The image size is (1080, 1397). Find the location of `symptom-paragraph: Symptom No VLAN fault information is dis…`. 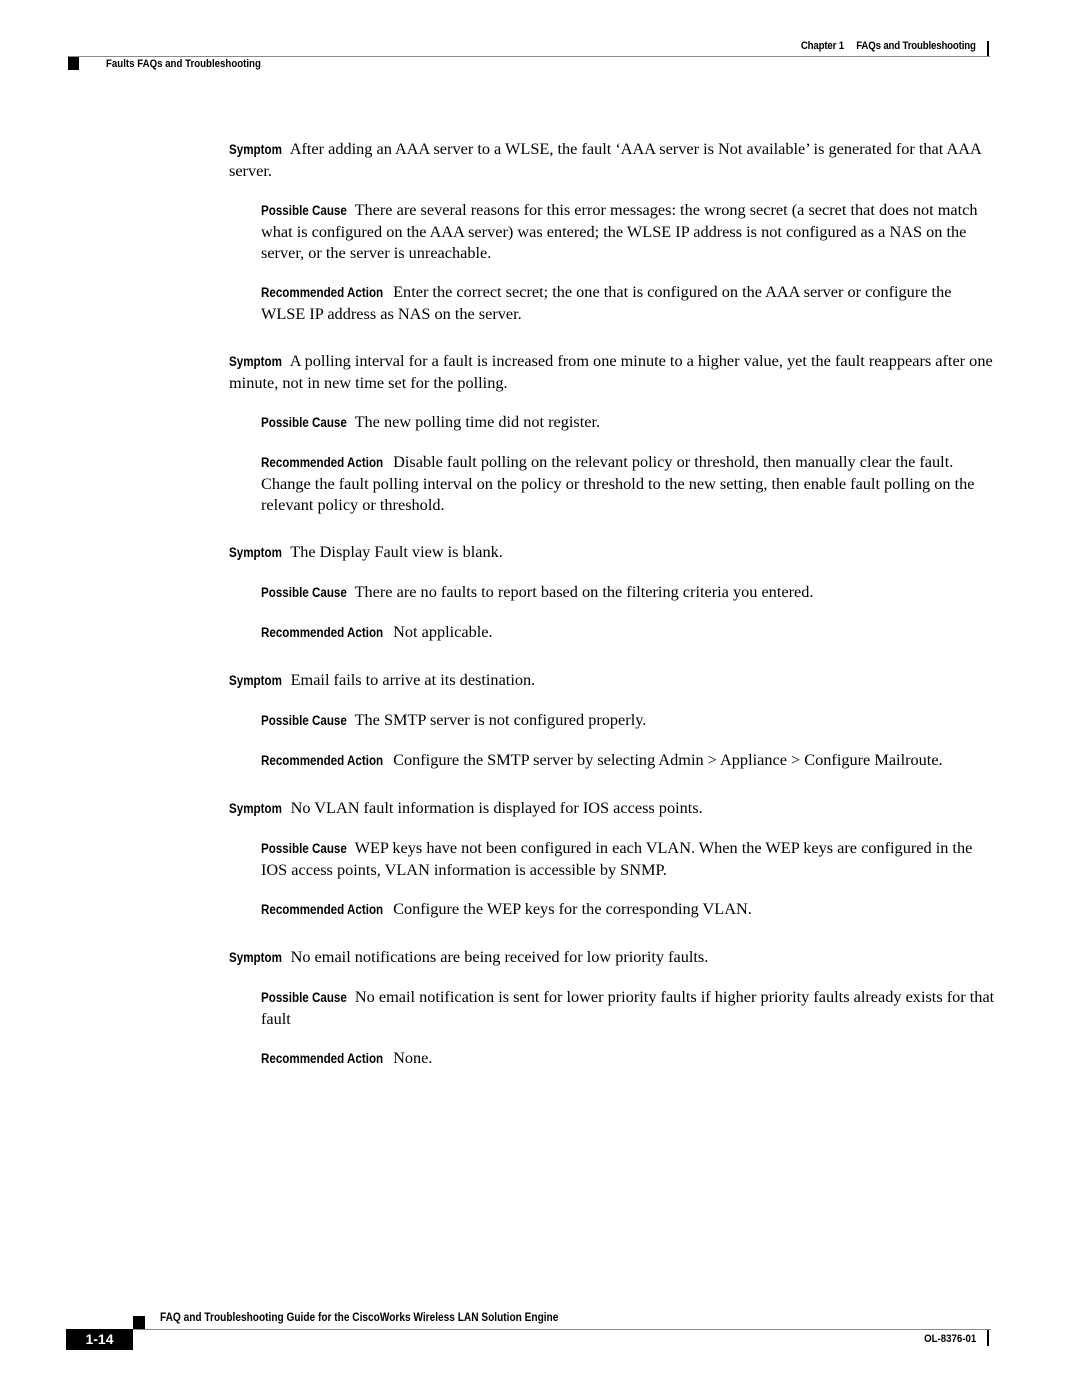

symptom-paragraph: Symptom No VLAN fault information is dis… is located at coordinates (614, 808).